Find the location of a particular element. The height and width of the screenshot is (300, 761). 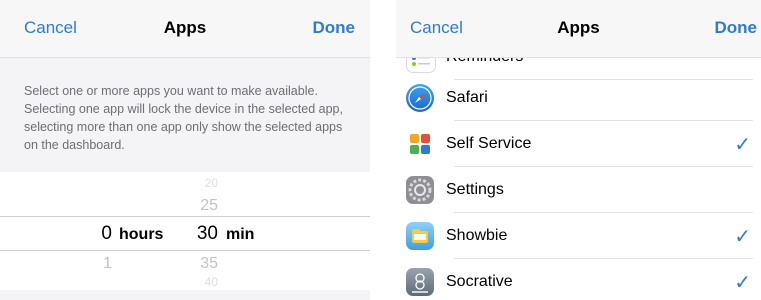

picker-selection-top-line is located at coordinates (185, 216).